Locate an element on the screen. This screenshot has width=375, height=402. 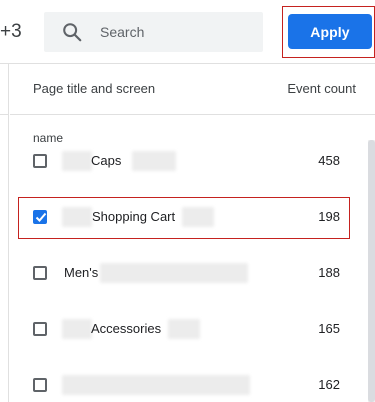
row-value: 458 is located at coordinates (329, 160).